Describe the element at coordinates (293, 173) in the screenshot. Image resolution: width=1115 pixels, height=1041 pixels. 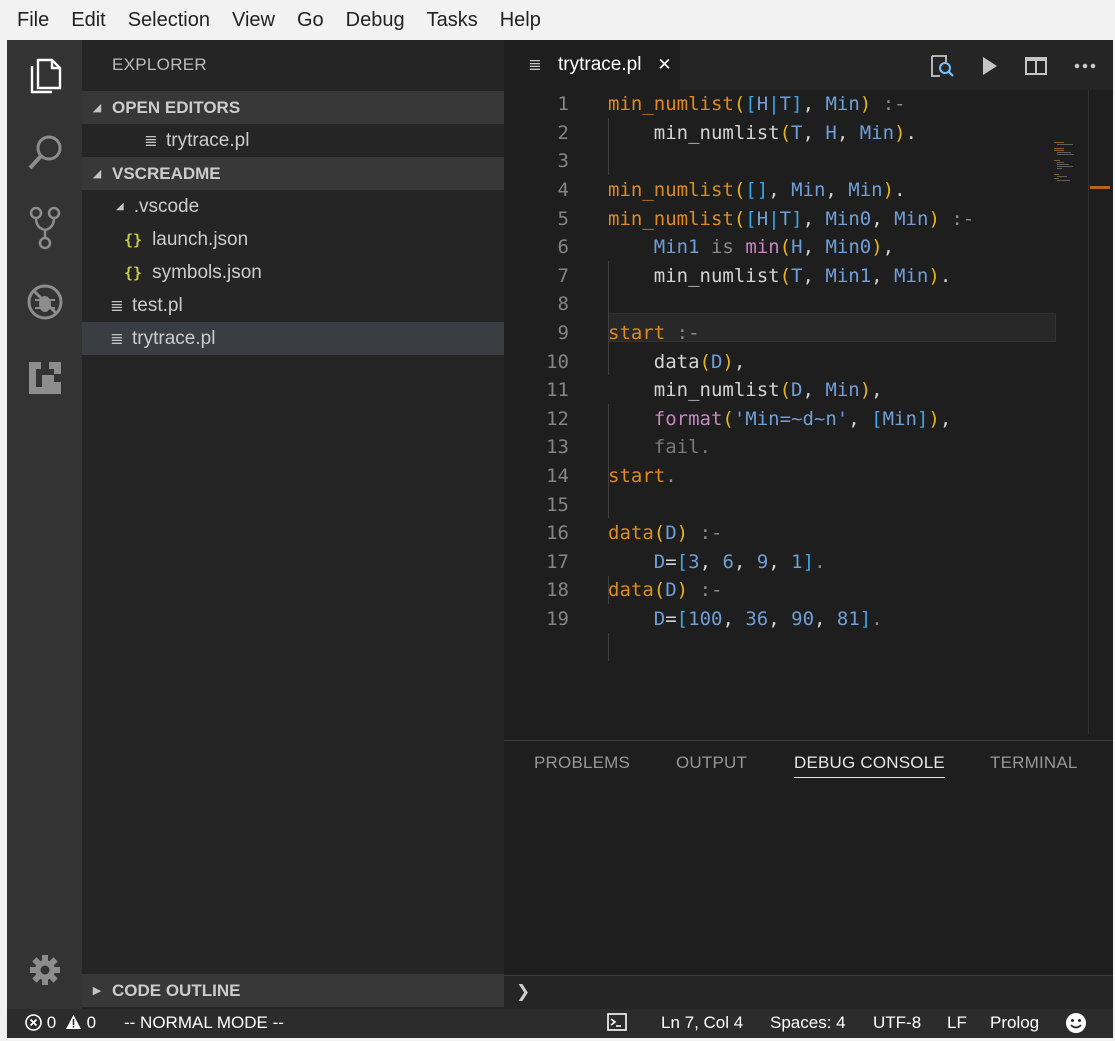
I see `folder-header: ◢ VSCREADME` at that location.